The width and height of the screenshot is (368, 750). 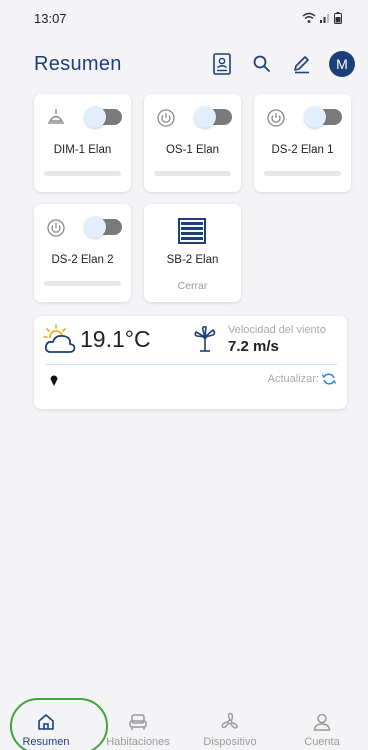 What do you see at coordinates (309, 17) in the screenshot?
I see `wifi-icon` at bounding box center [309, 17].